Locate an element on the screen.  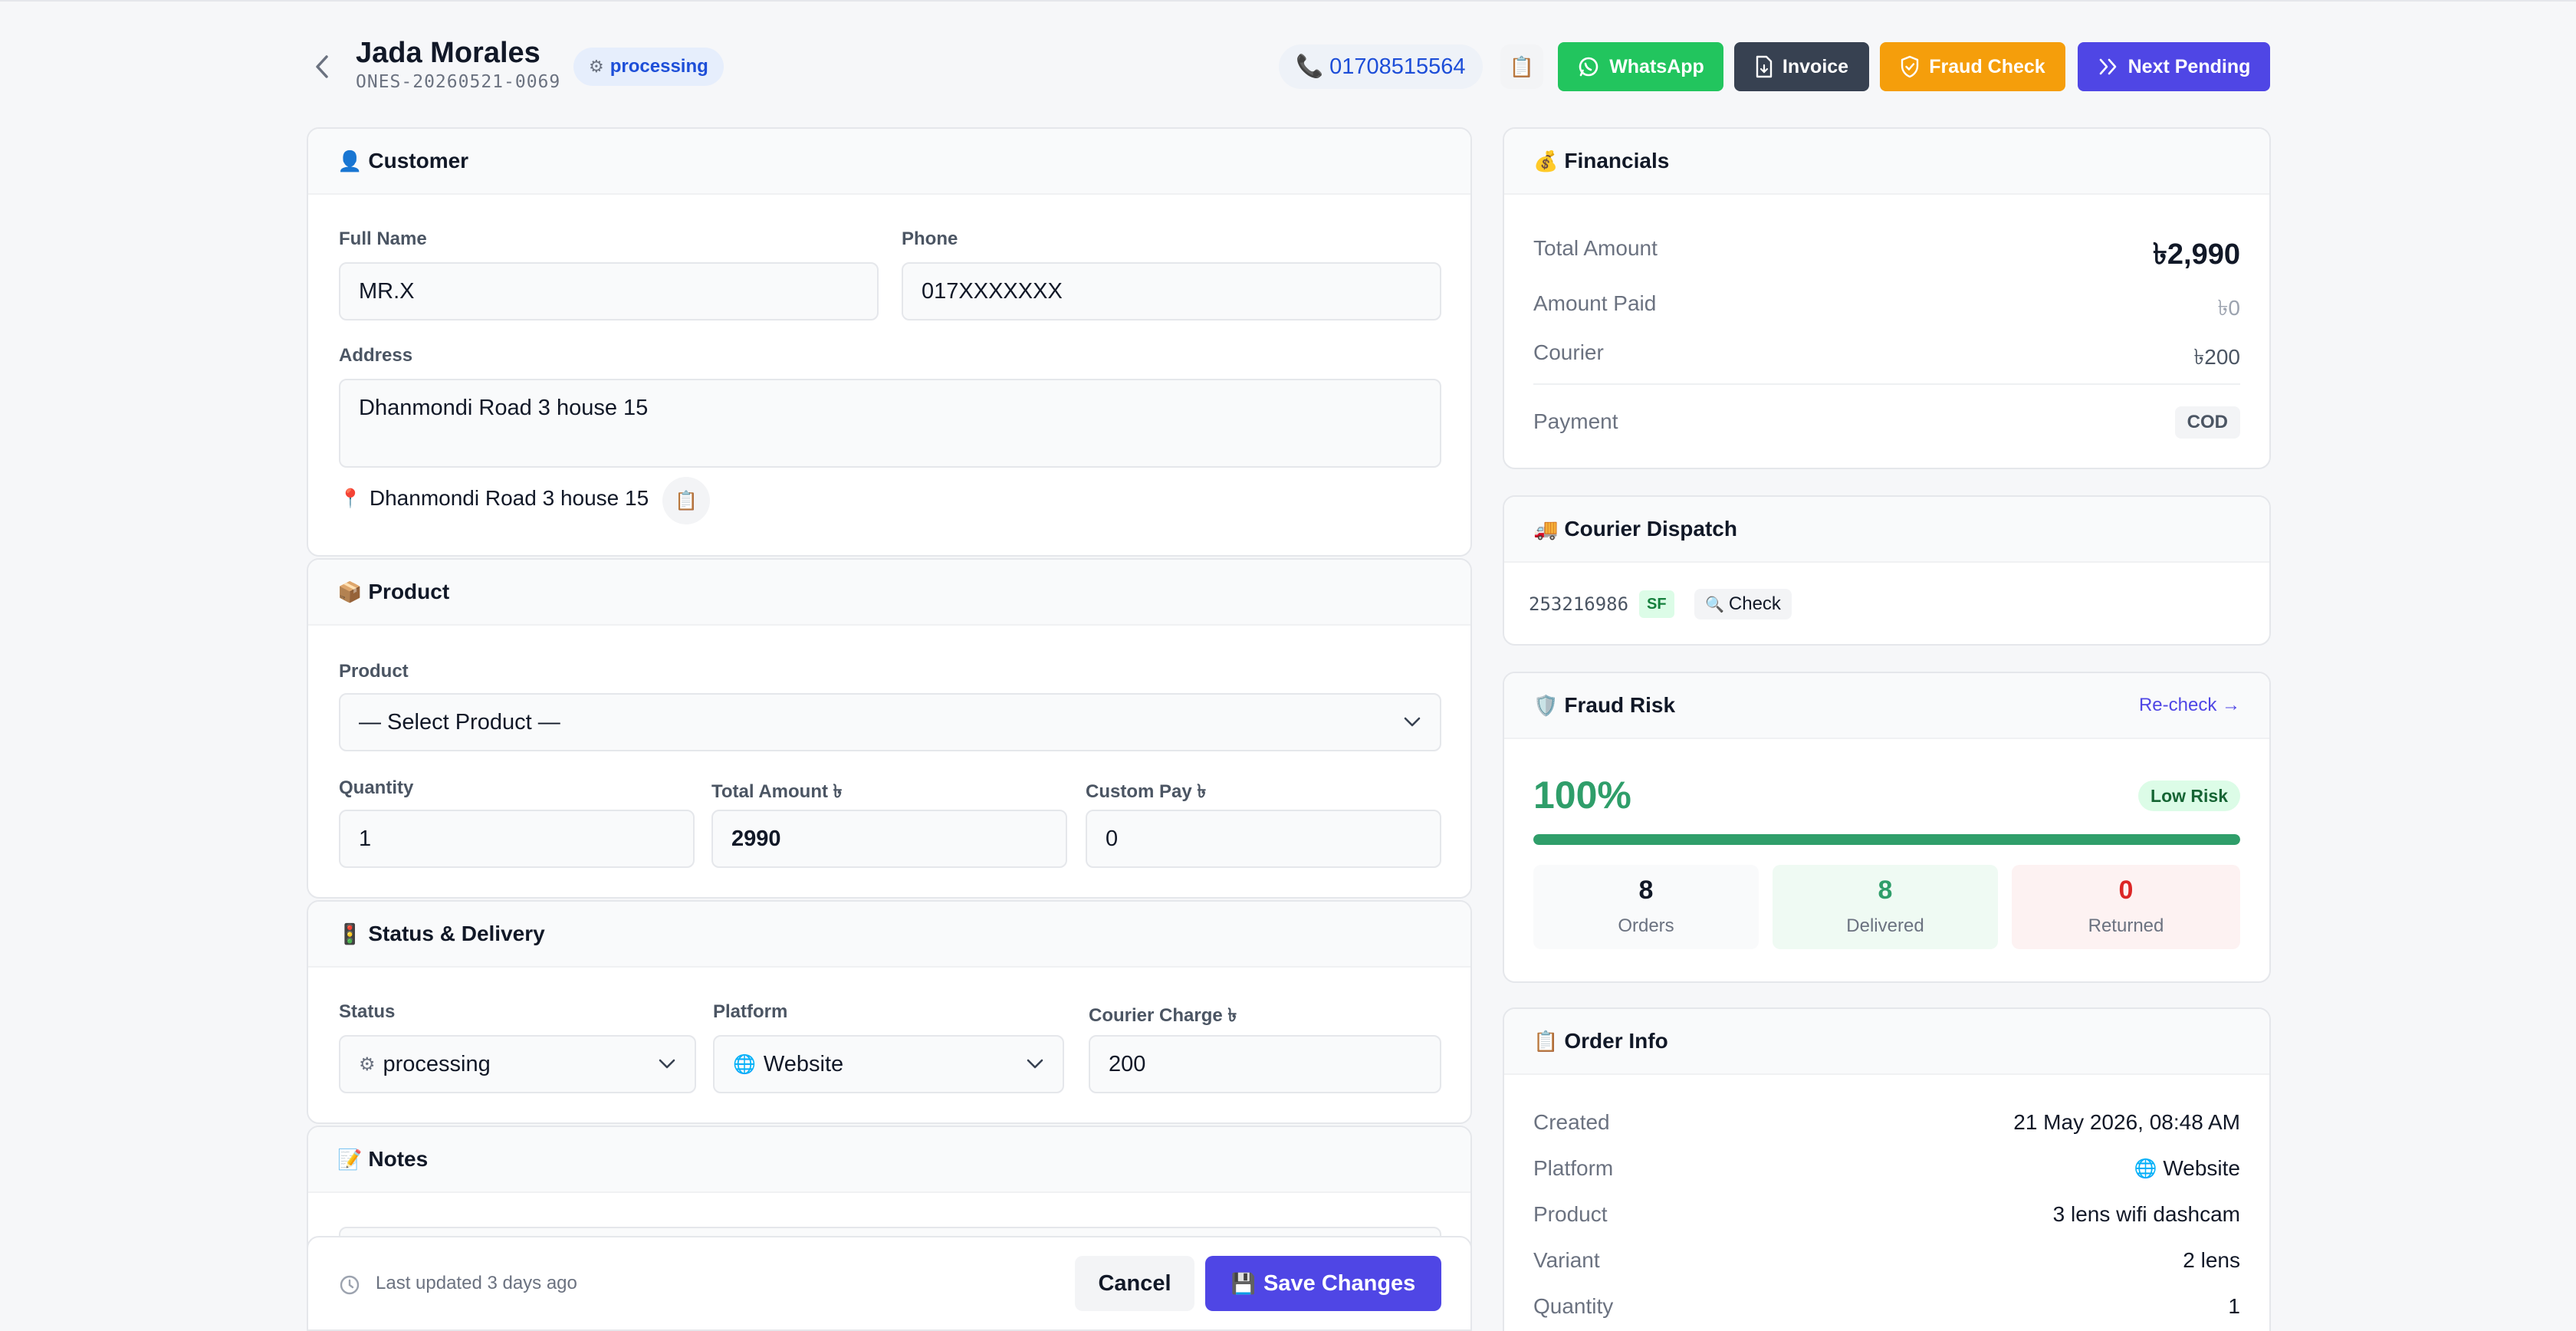
platform-select-value: Website is located at coordinates (803, 1063).